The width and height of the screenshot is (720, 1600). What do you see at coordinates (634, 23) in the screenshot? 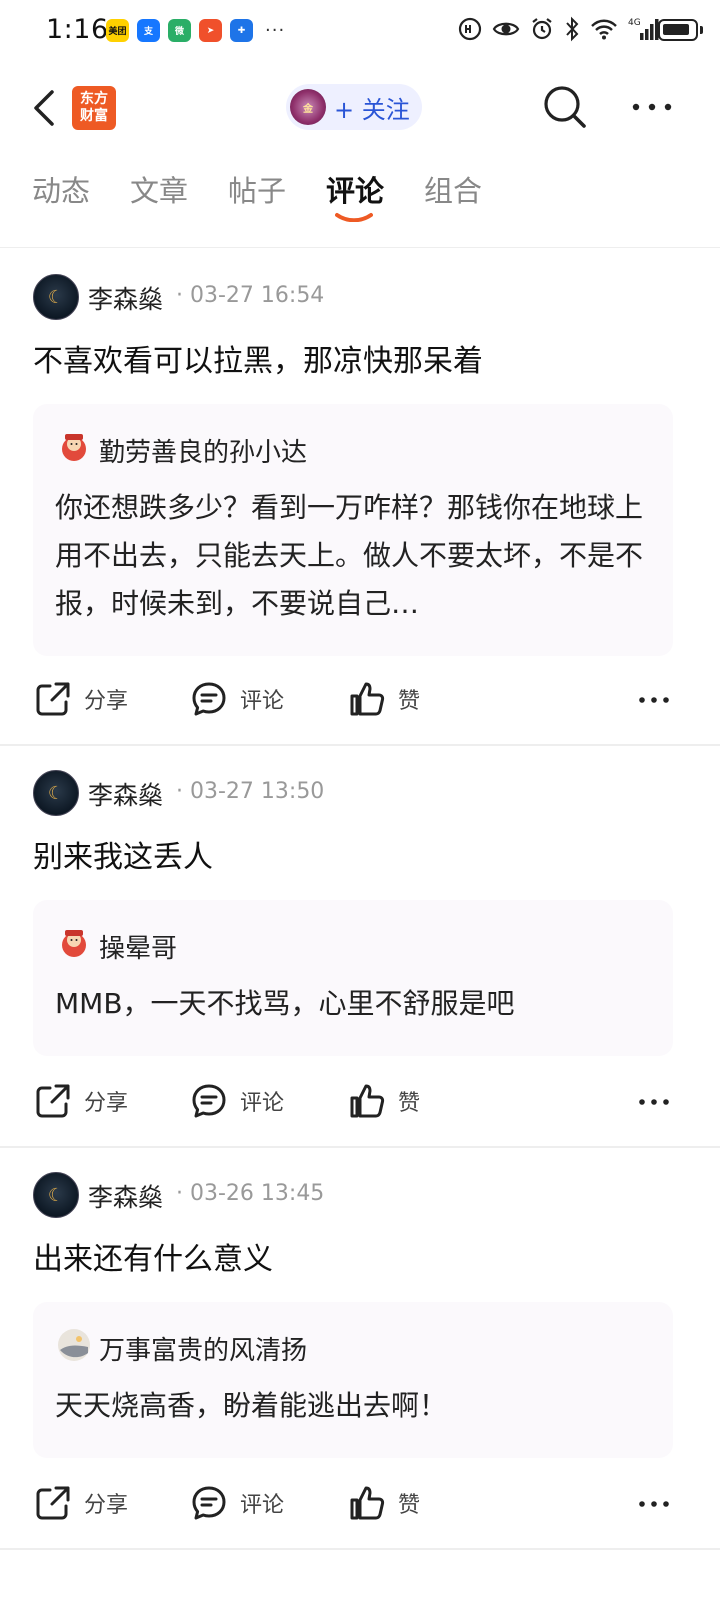
I see `network-type-label: 4G` at bounding box center [634, 23].